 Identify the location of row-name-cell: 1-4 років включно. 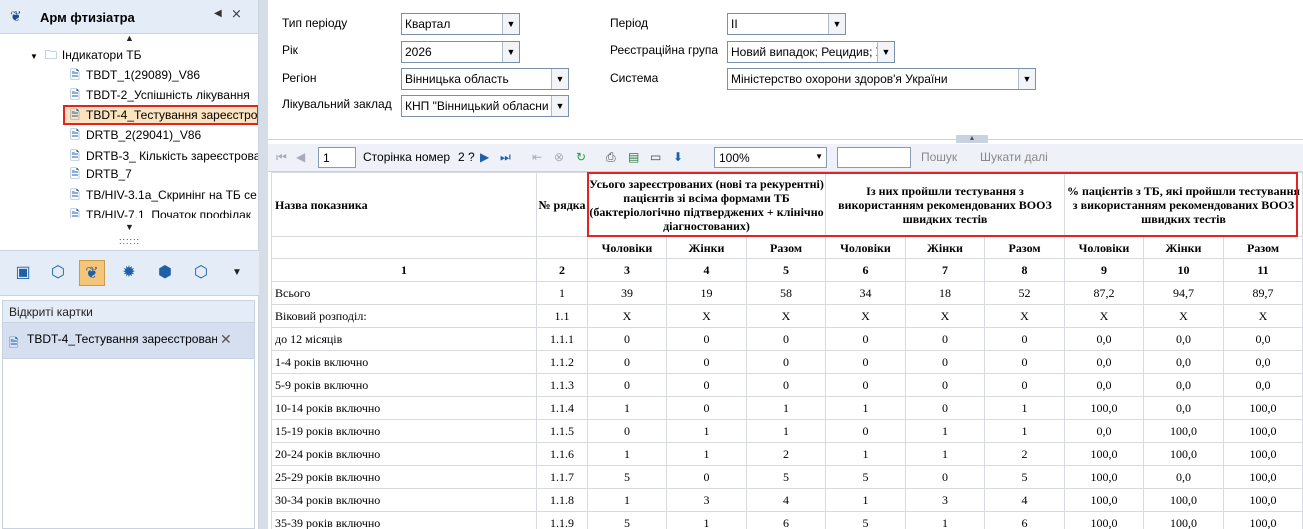
(404, 362).